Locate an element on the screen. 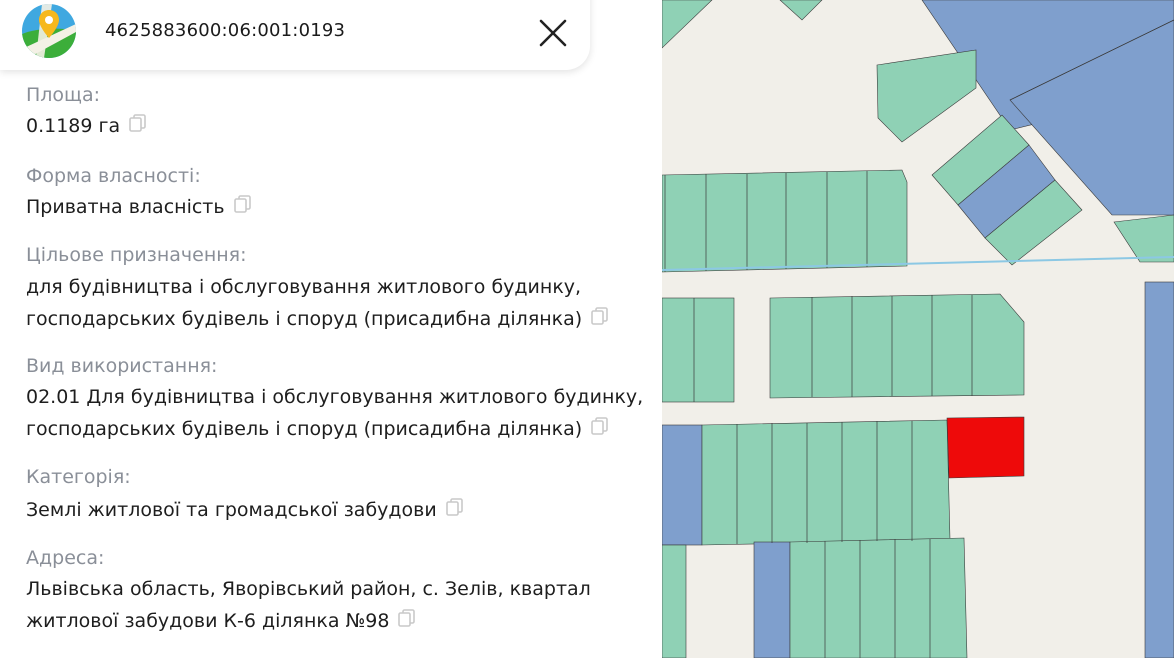 The image size is (1174, 658). purpose-label: Цільове призначення: is located at coordinates (136, 255).